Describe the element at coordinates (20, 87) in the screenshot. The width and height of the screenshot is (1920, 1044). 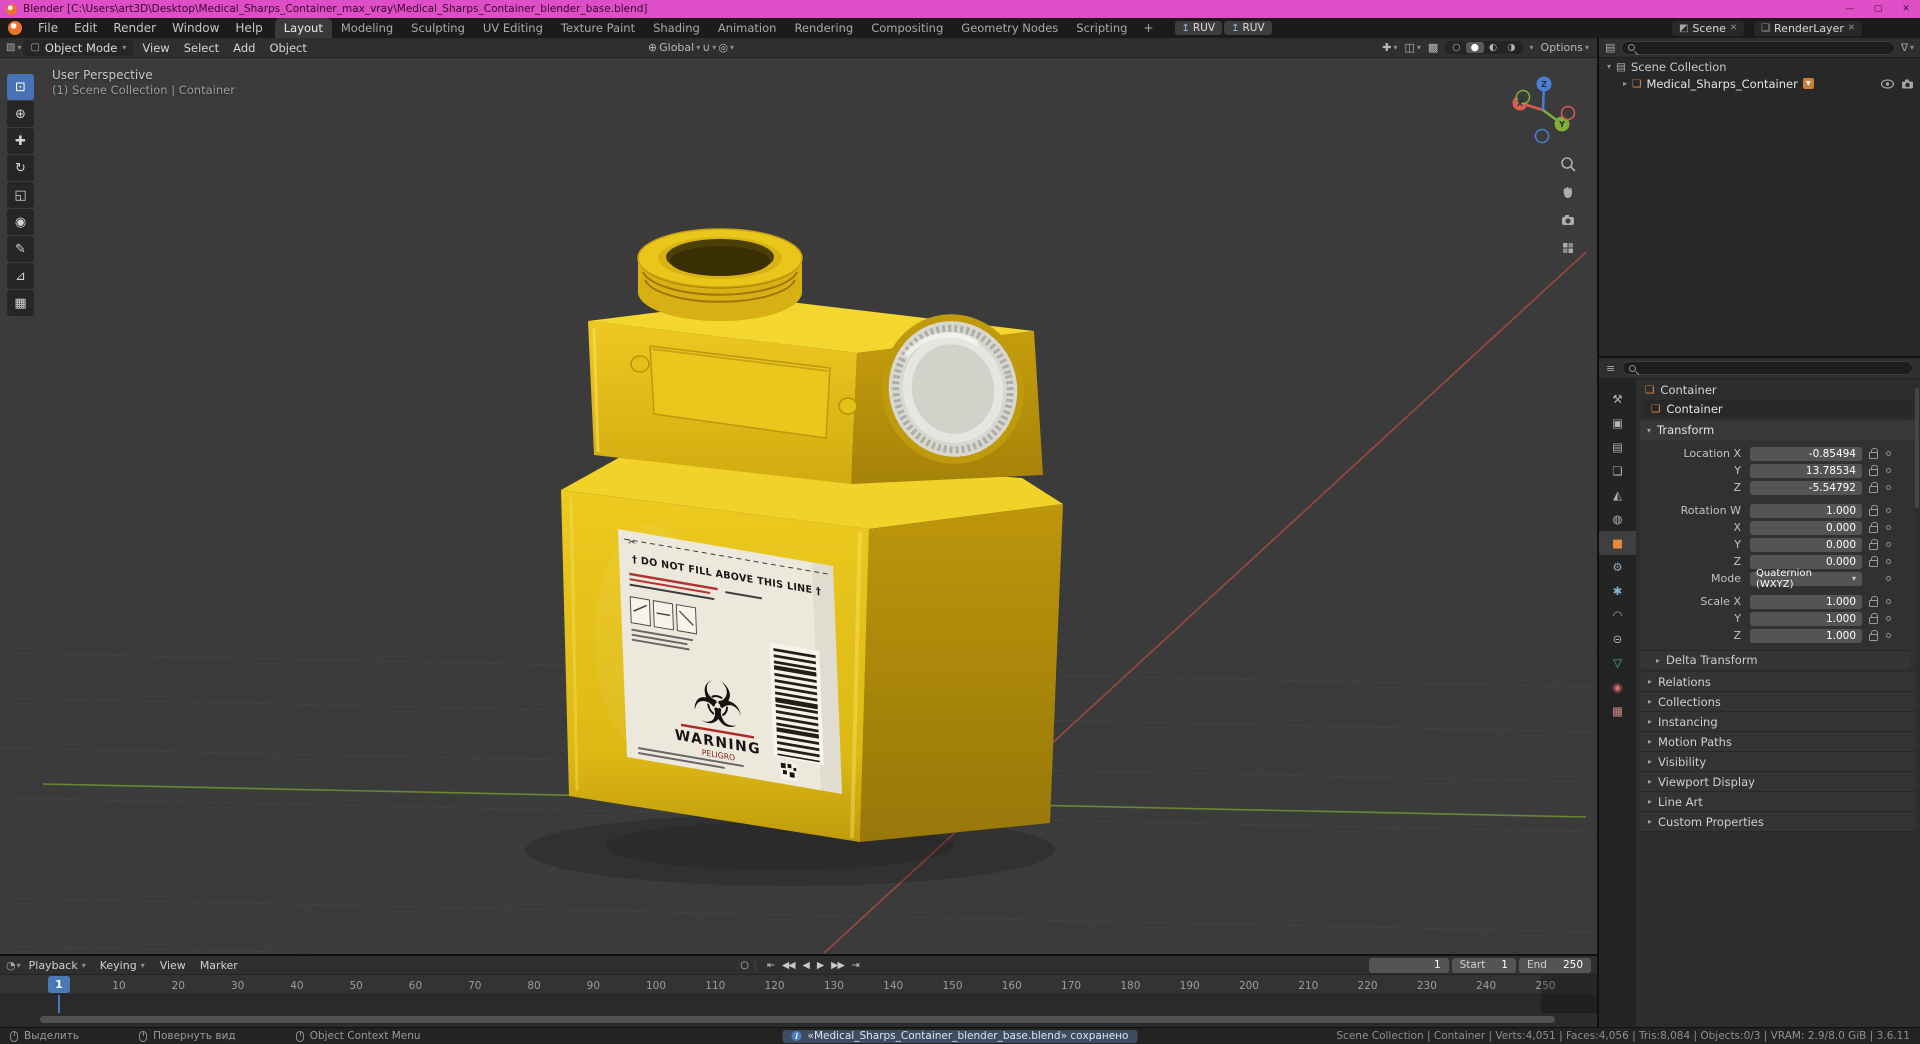
I see `select-box-tool-button: ⊡` at that location.